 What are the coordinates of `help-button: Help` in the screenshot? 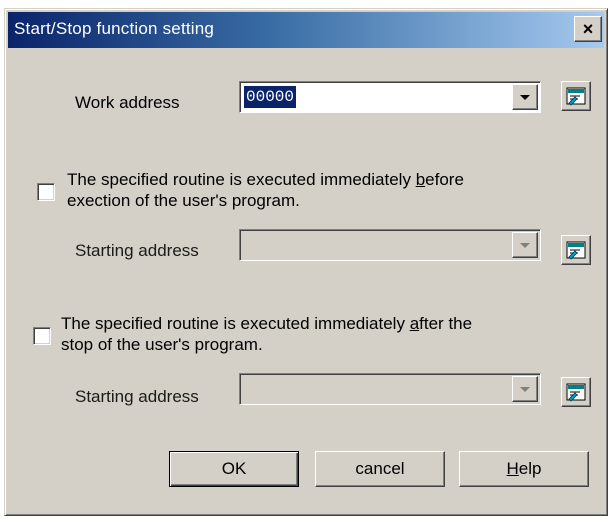 It's located at (524, 469).